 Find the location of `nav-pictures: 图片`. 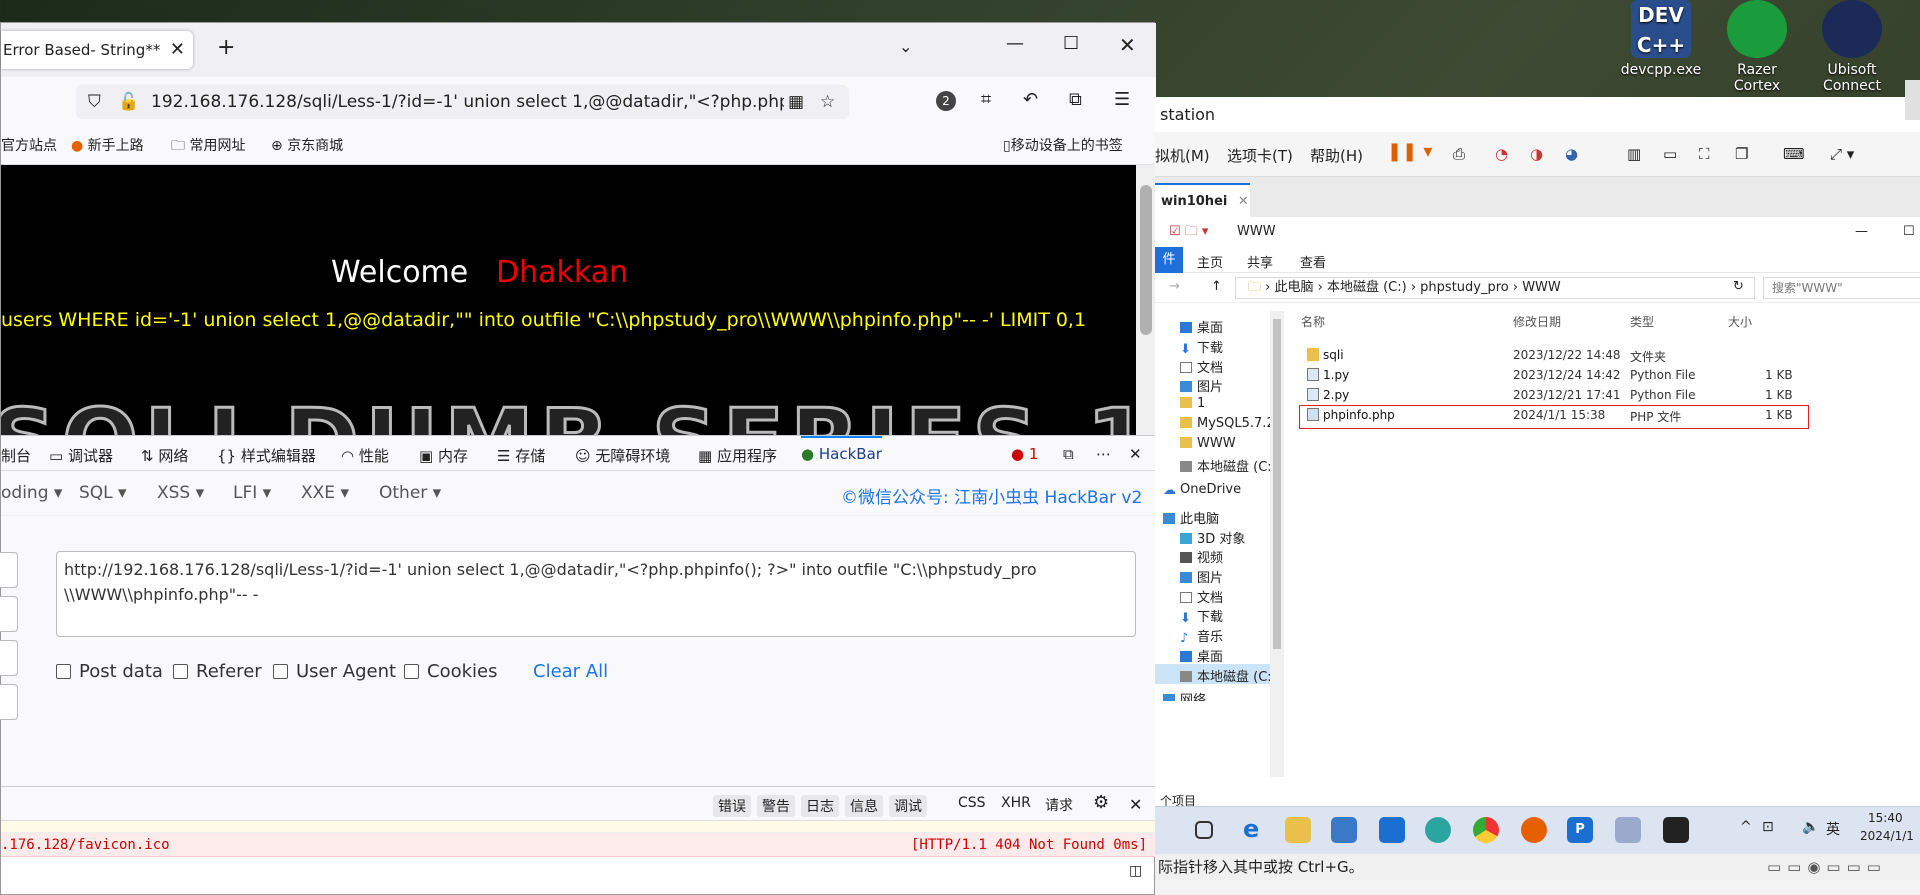

nav-pictures: 图片 is located at coordinates (1201, 385).